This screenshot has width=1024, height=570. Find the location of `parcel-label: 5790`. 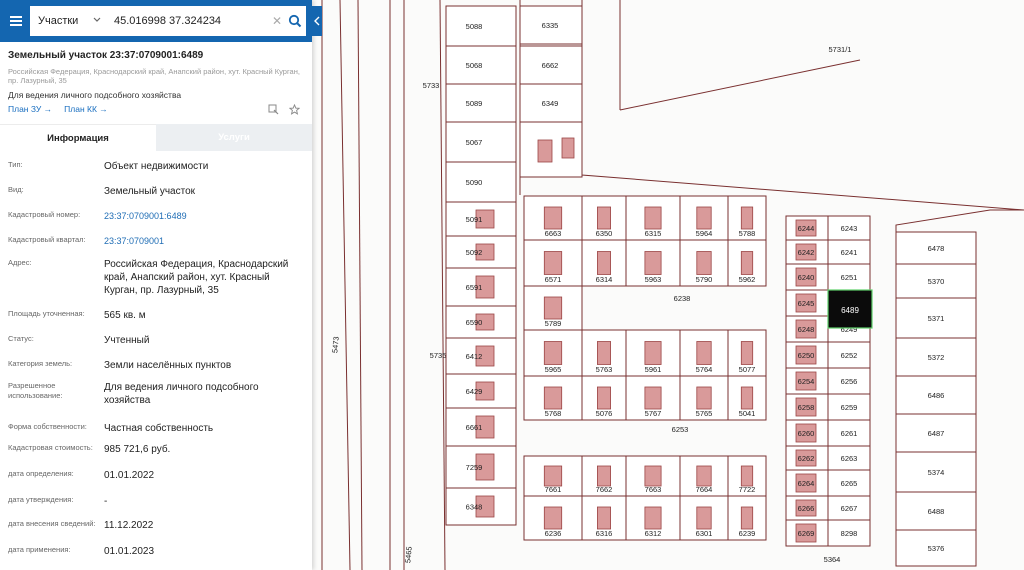

parcel-label: 5790 is located at coordinates (704, 279).